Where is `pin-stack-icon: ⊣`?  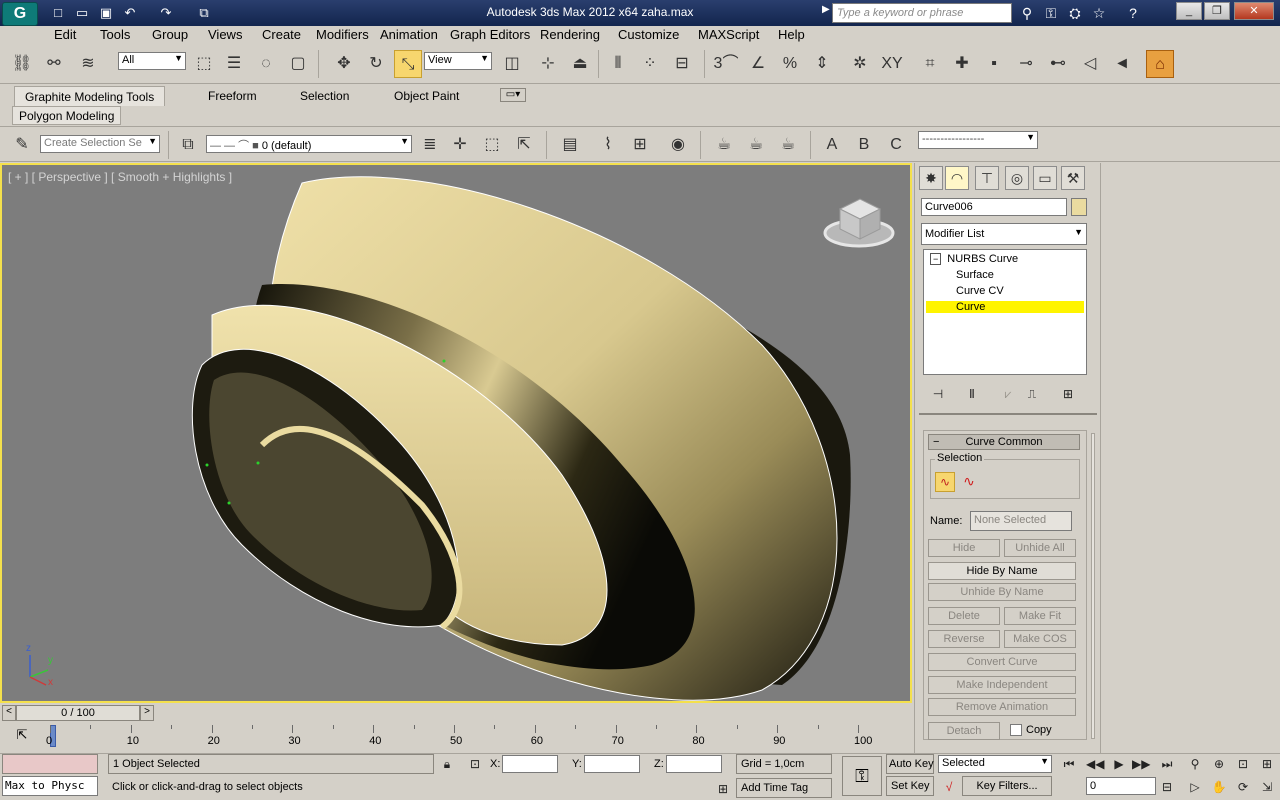
pin-stack-icon: ⊣ is located at coordinates (938, 394).